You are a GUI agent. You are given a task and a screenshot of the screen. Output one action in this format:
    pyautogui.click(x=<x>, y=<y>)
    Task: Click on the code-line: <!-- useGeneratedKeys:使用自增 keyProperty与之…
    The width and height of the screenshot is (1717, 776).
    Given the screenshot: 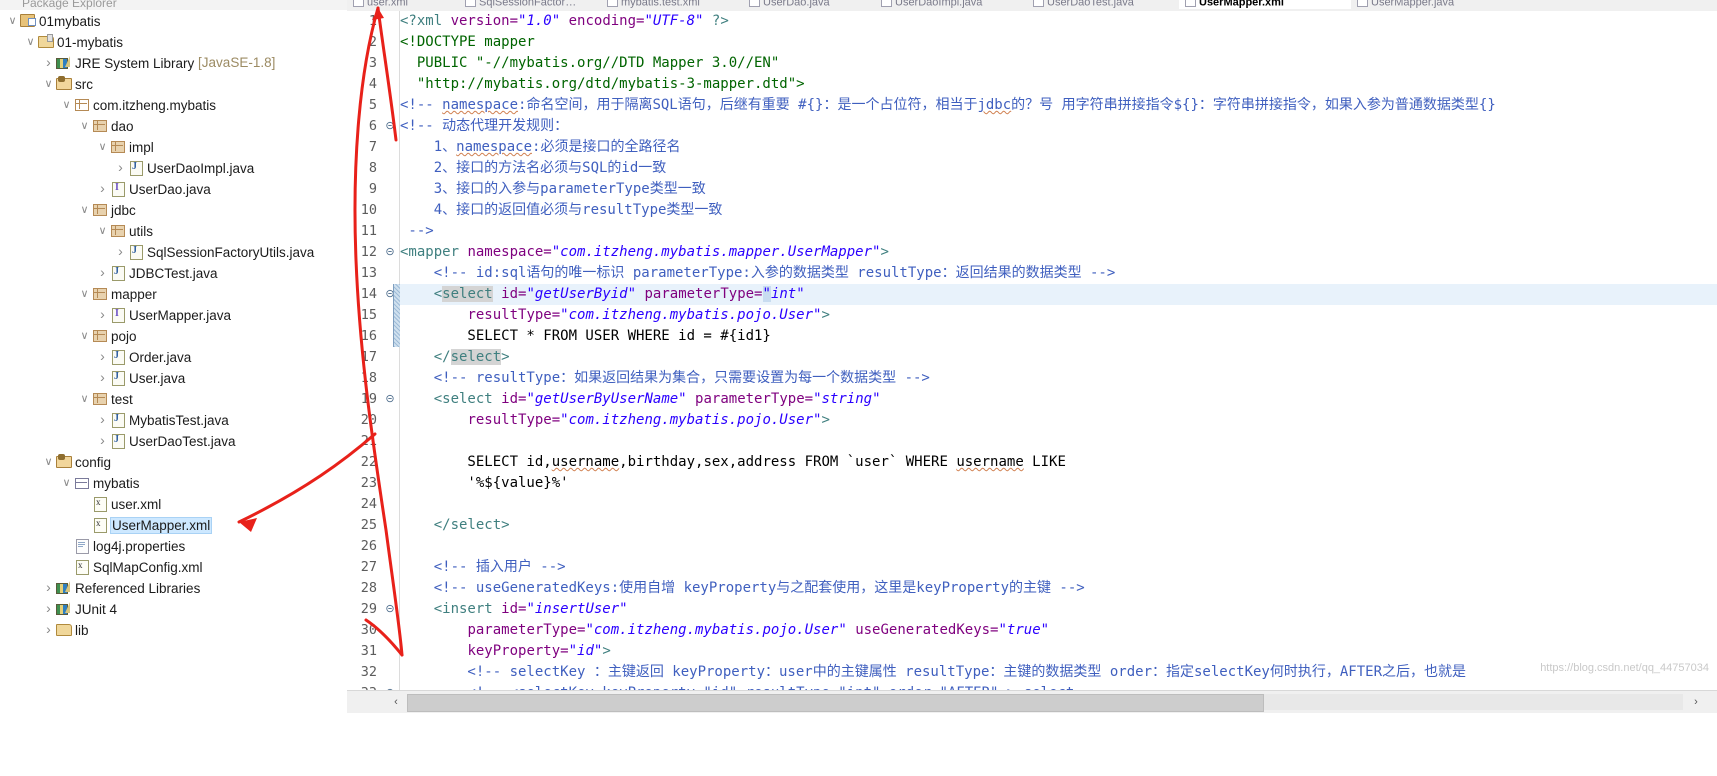 What is the action you would take?
    pyautogui.click(x=742, y=588)
    